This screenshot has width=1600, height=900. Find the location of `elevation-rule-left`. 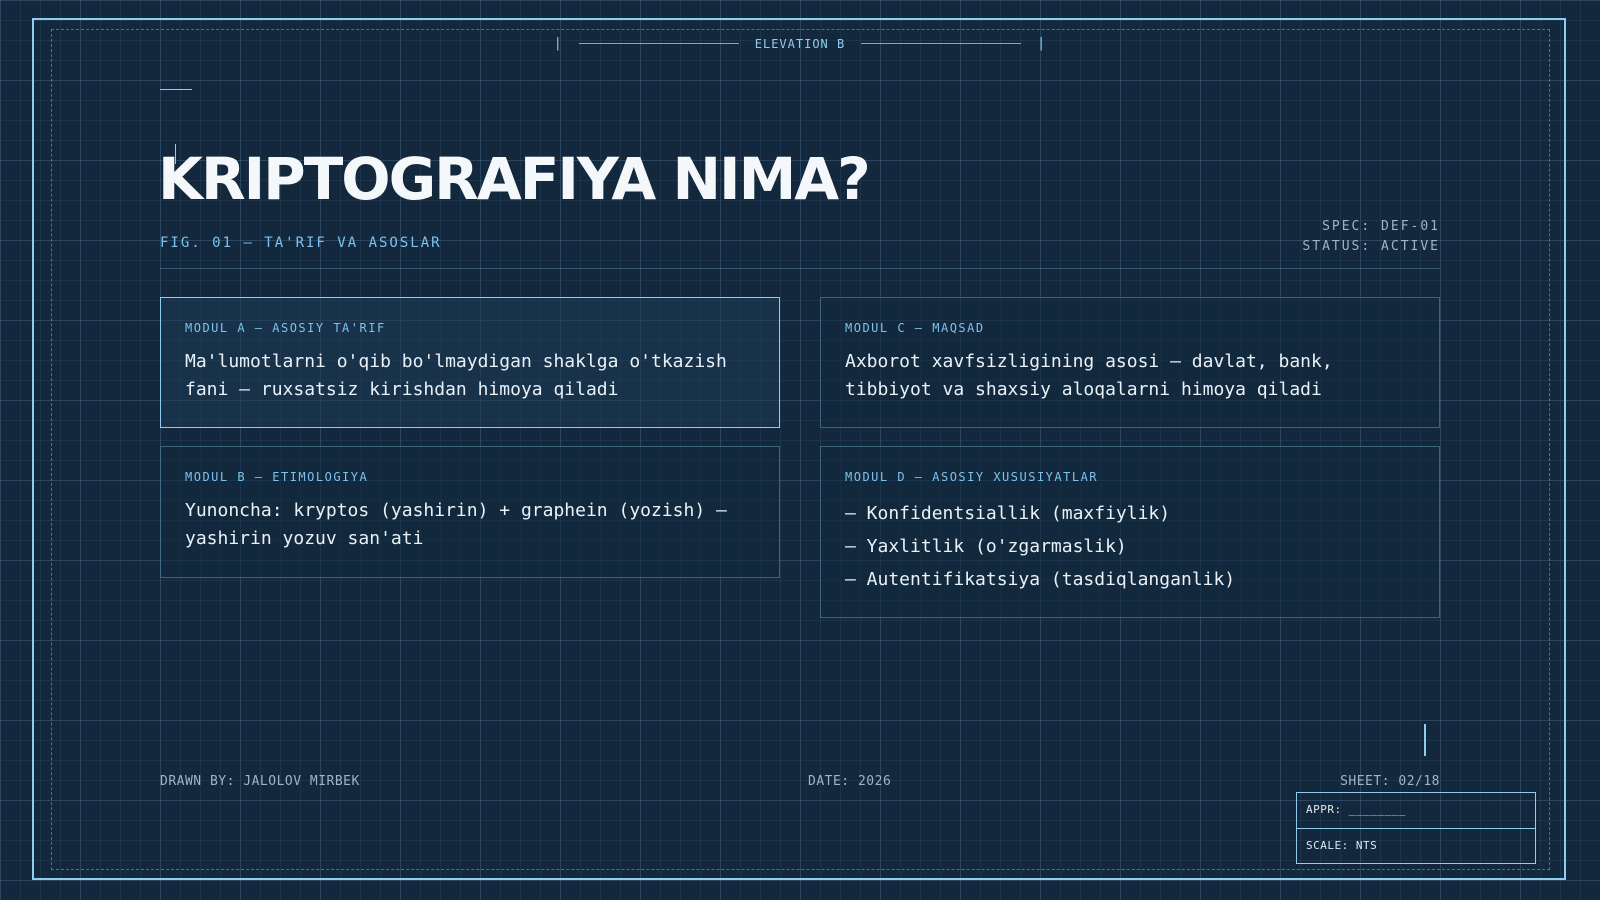

elevation-rule-left is located at coordinates (658, 43).